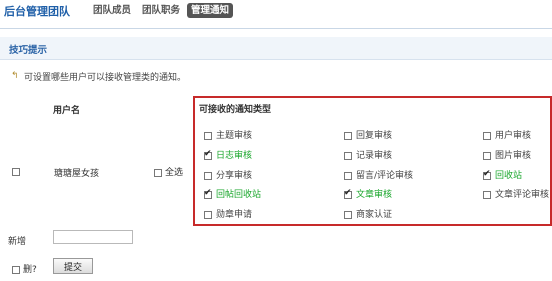 The image size is (552, 281). Describe the element at coordinates (507, 154) in the screenshot. I see `option-image-review: 图片审核` at that location.